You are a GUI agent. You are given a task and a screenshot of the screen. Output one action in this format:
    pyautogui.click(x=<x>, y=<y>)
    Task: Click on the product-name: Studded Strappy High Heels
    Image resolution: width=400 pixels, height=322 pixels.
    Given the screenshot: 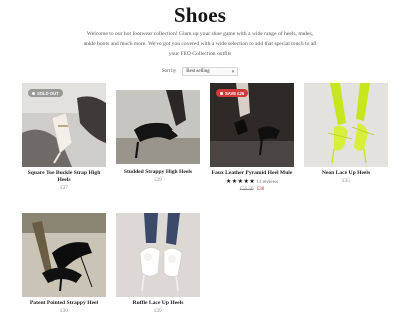 What is the action you would take?
    pyautogui.click(x=158, y=172)
    